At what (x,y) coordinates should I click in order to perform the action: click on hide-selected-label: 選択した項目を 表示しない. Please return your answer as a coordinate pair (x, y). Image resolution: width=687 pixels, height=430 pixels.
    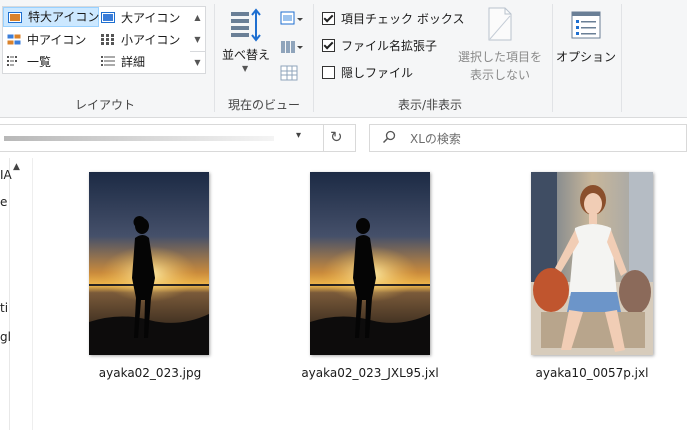
    Looking at the image, I should click on (500, 66).